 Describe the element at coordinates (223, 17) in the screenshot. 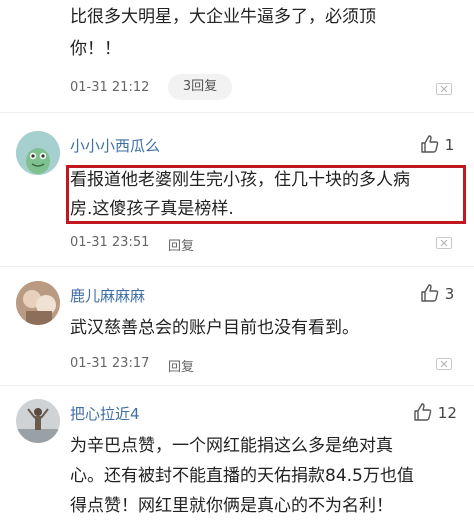

I see `comment-text-line: 比很多大明星，大企业牛逼多了，必须顶` at that location.